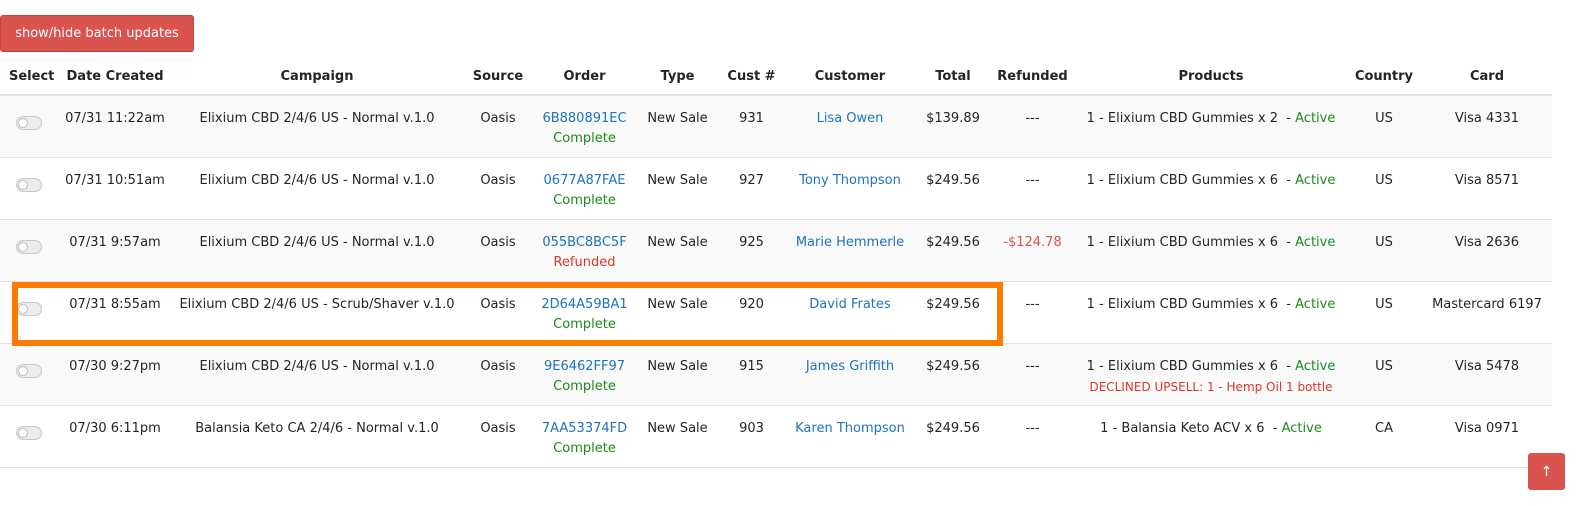  I want to click on order-id-link: 0677A87FAE, so click(585, 180).